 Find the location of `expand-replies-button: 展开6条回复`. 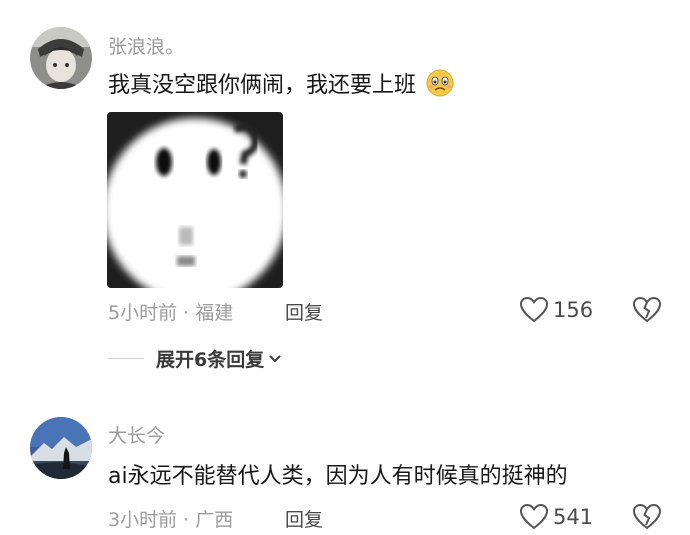

expand-replies-button: 展开6条回复 is located at coordinates (219, 358).